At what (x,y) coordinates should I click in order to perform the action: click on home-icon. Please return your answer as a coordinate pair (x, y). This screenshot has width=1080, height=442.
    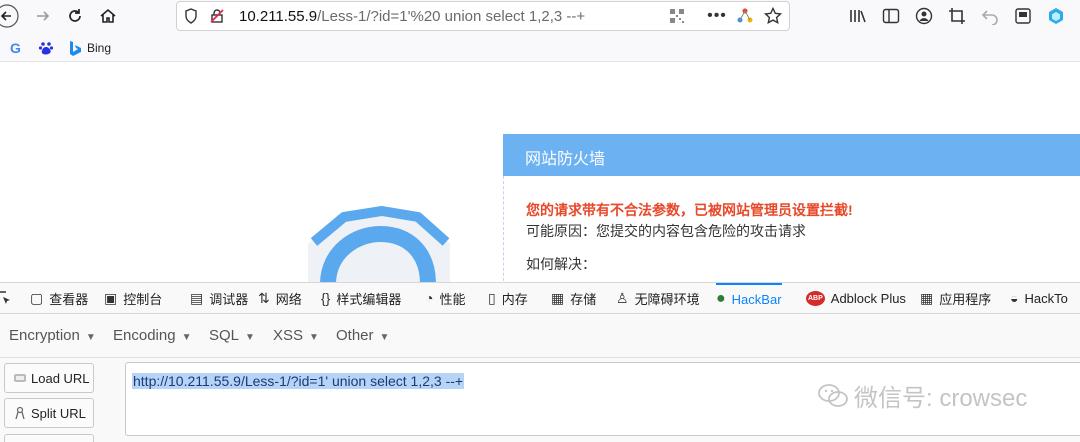
    Looking at the image, I should click on (108, 15).